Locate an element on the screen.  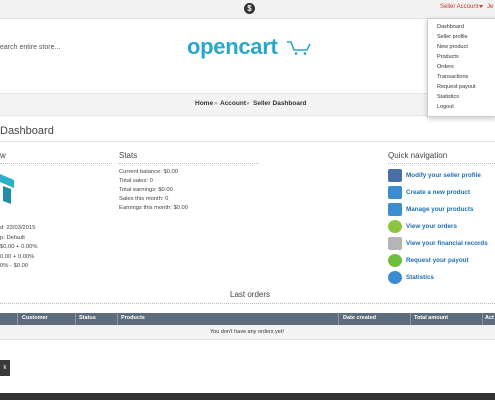
quick-nav-label: Statistics is located at coordinates (420, 277).